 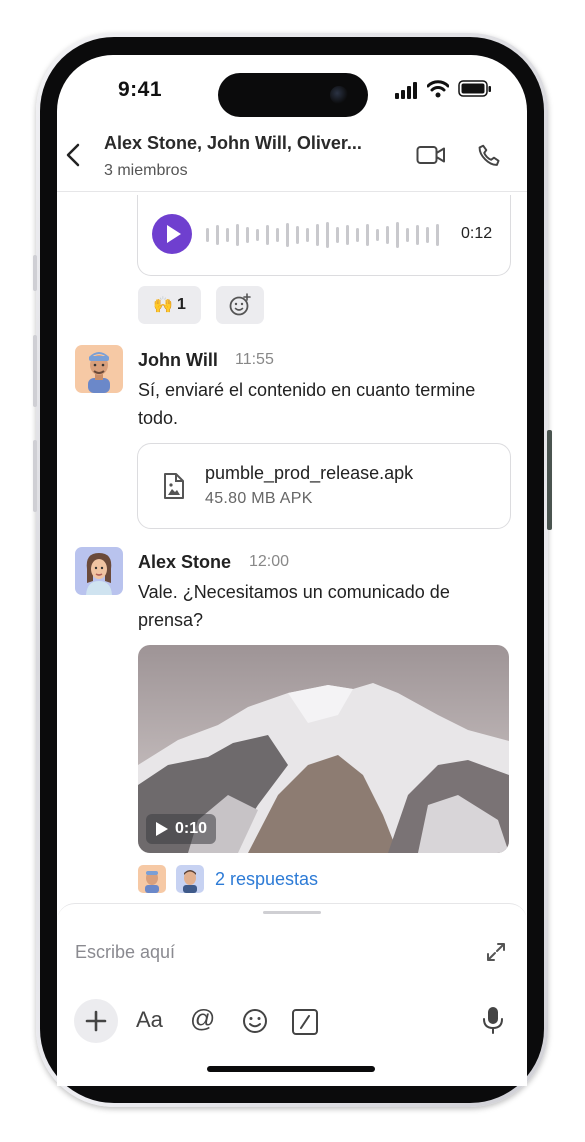 What do you see at coordinates (178, 360) in the screenshot?
I see `message-author: John Will` at bounding box center [178, 360].